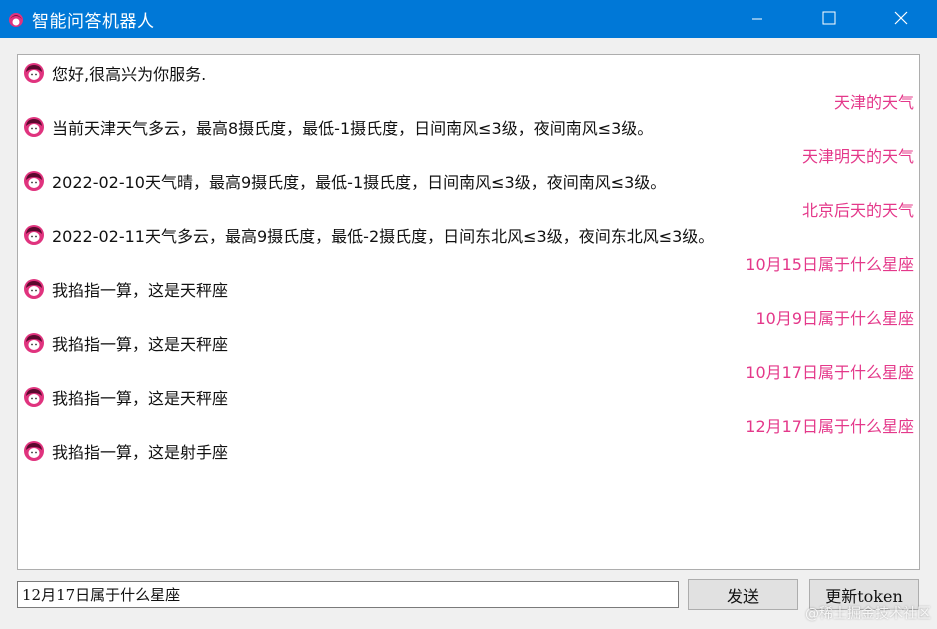  Describe the element at coordinates (468, 72) in the screenshot. I see `bot-message: 您好,很高兴为你服务.` at that location.